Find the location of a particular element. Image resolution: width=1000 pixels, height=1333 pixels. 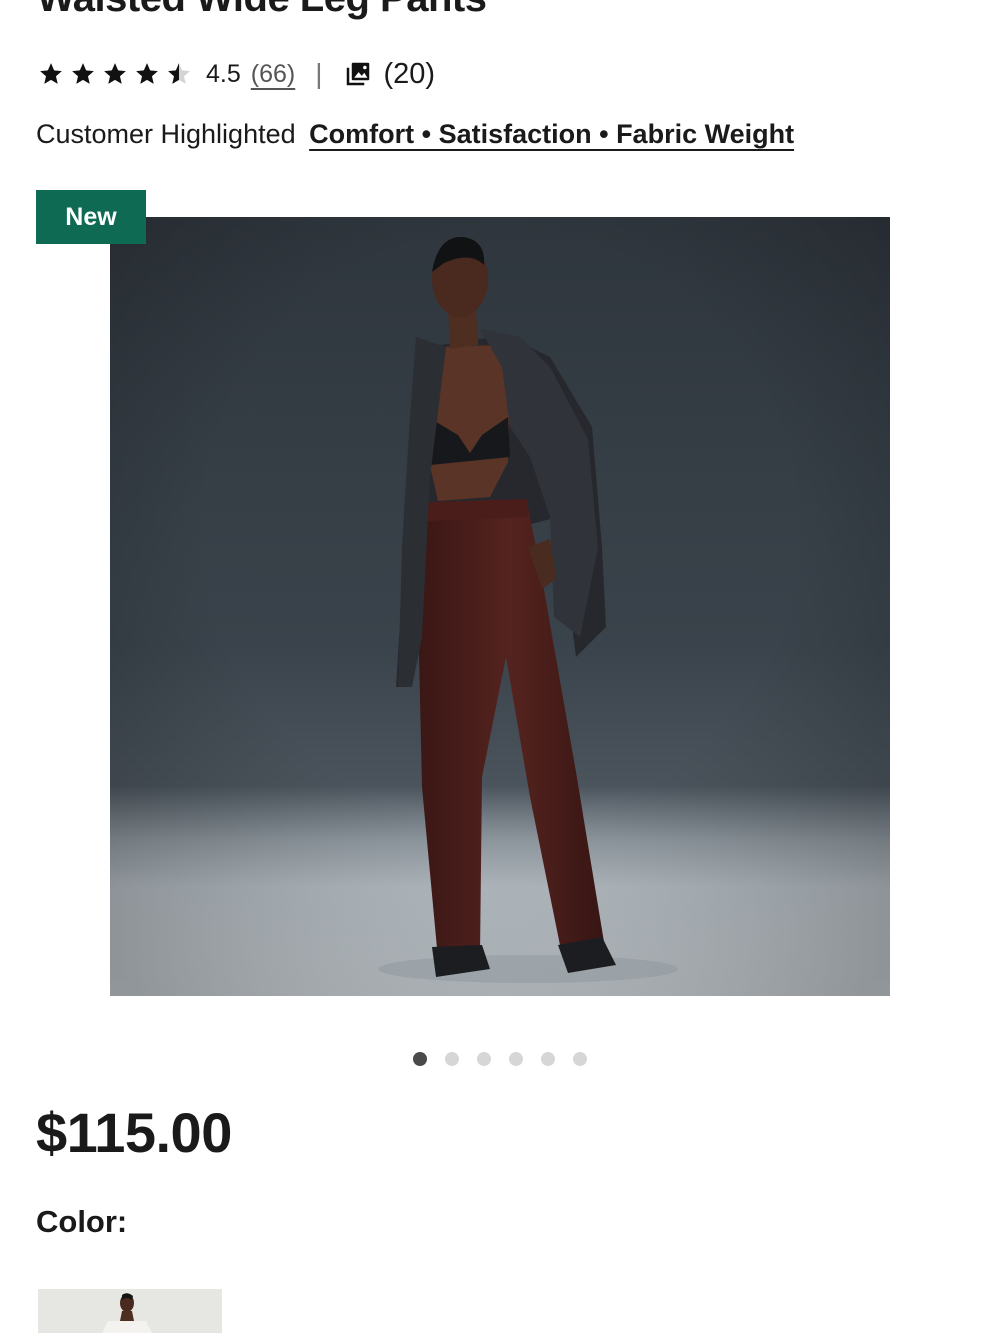

rating-row: 4.5 (66) | (20) is located at coordinates (236, 74).